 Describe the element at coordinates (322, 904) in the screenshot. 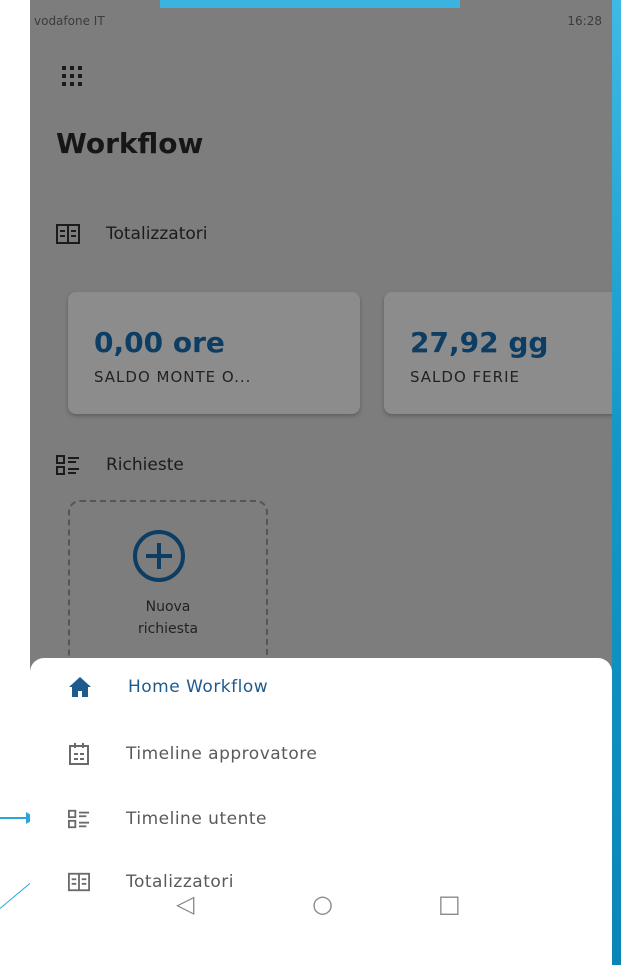

I see `home-nav-button: ○` at that location.